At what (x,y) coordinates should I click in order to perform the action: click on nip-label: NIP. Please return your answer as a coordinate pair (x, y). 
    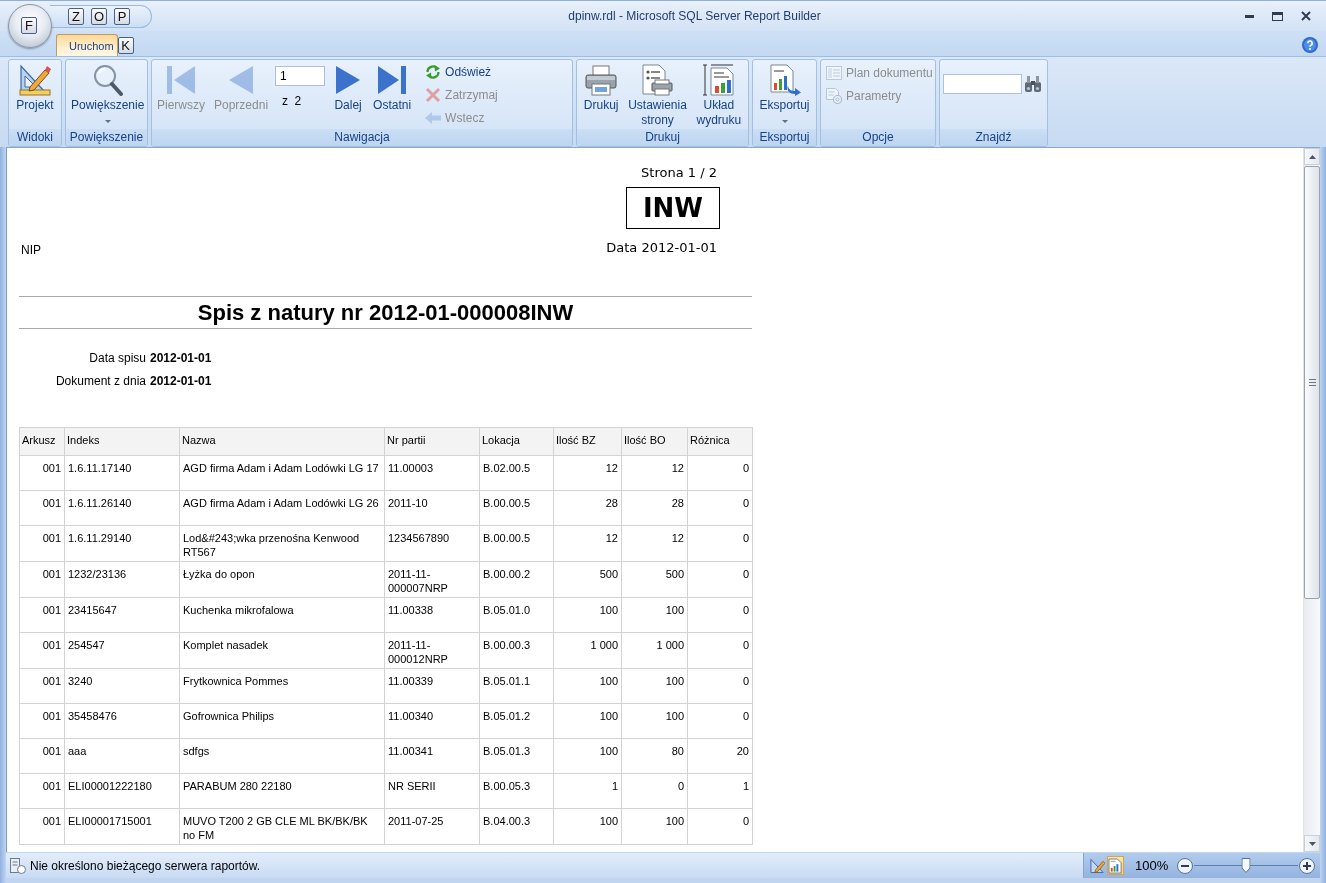
    Looking at the image, I should click on (31, 250).